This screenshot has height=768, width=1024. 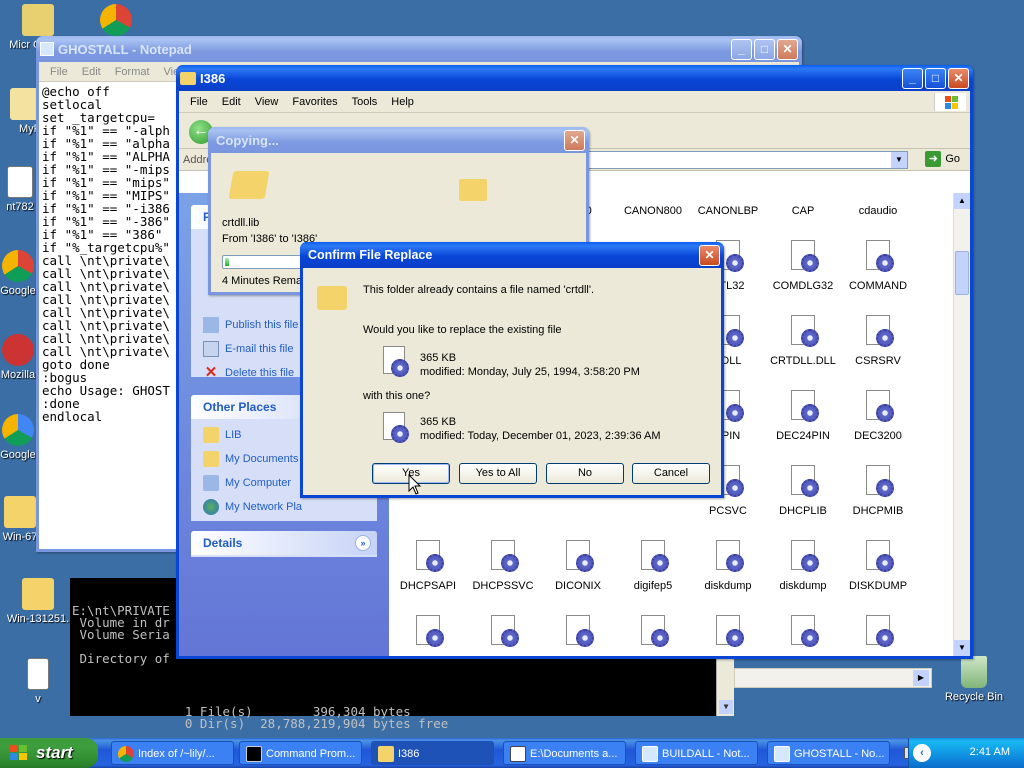 What do you see at coordinates (314, 102) in the screenshot?
I see `menu-favorites: Favorites` at bounding box center [314, 102].